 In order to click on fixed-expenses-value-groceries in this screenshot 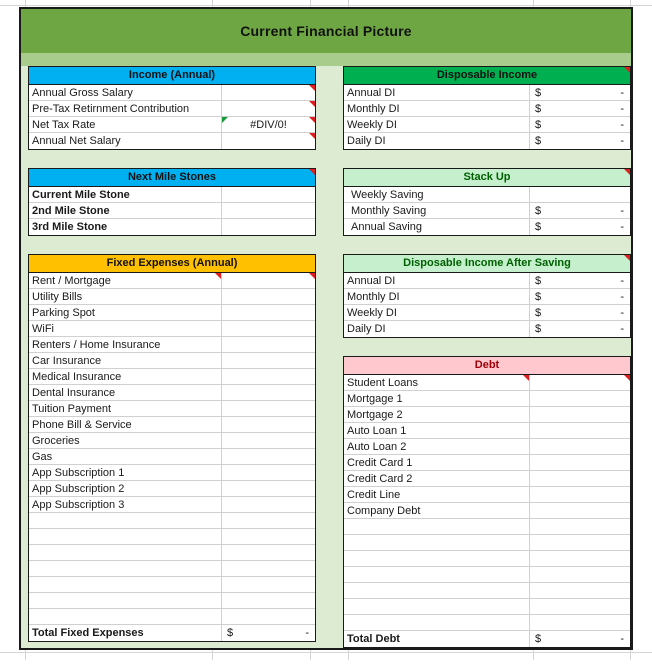, I will do `click(268, 440)`.